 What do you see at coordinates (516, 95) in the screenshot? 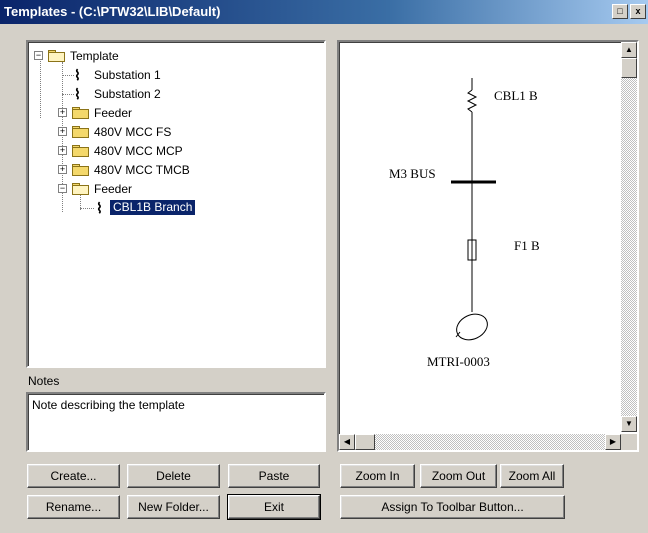
I see `cable-label: CBL1 B` at bounding box center [516, 95].